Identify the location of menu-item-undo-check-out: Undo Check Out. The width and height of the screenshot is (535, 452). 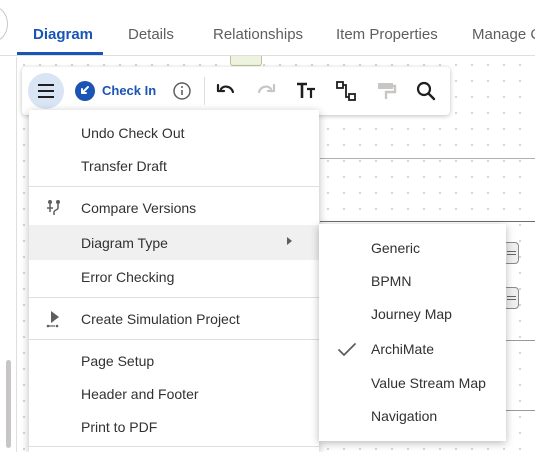
(174, 133).